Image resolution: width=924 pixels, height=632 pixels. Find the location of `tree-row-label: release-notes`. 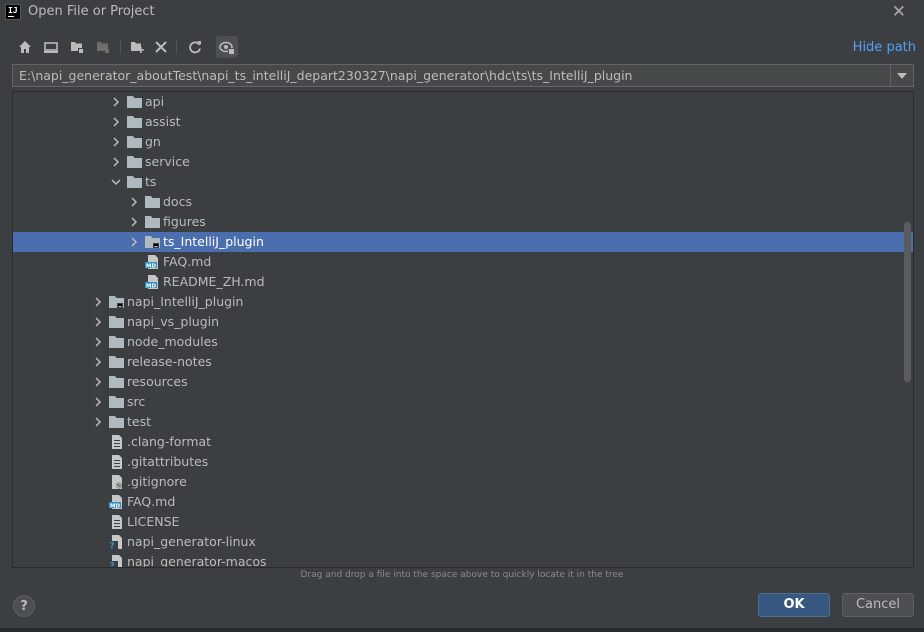

tree-row-label: release-notes is located at coordinates (169, 361).